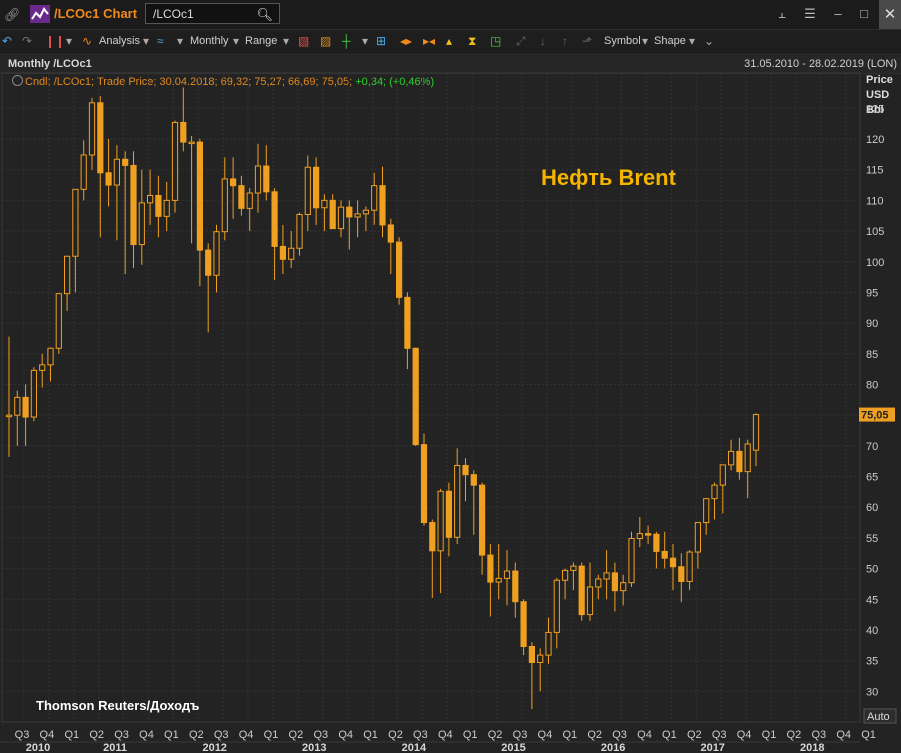 The height and width of the screenshot is (753, 901). What do you see at coordinates (513, 747) in the screenshot?
I see `year-label: 2015` at bounding box center [513, 747].